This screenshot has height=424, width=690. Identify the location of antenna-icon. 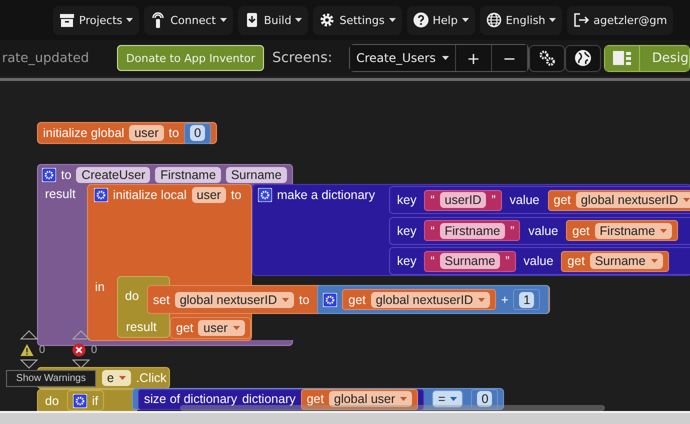
(158, 20).